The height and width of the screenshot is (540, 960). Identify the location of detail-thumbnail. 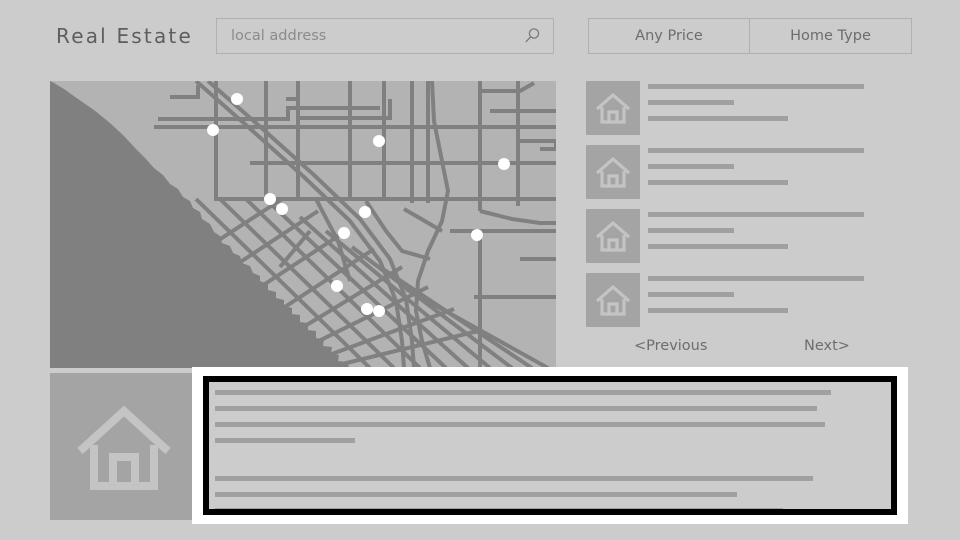
(124, 446).